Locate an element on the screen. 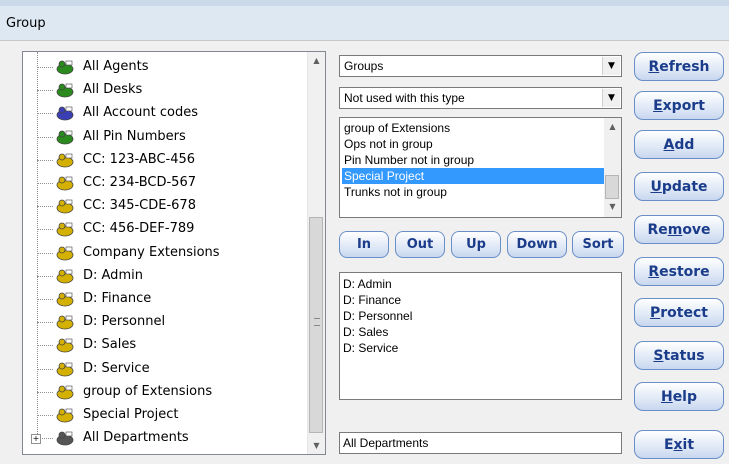 This screenshot has width=729, height=464. refresh-label-hotkey: R is located at coordinates (654, 67).